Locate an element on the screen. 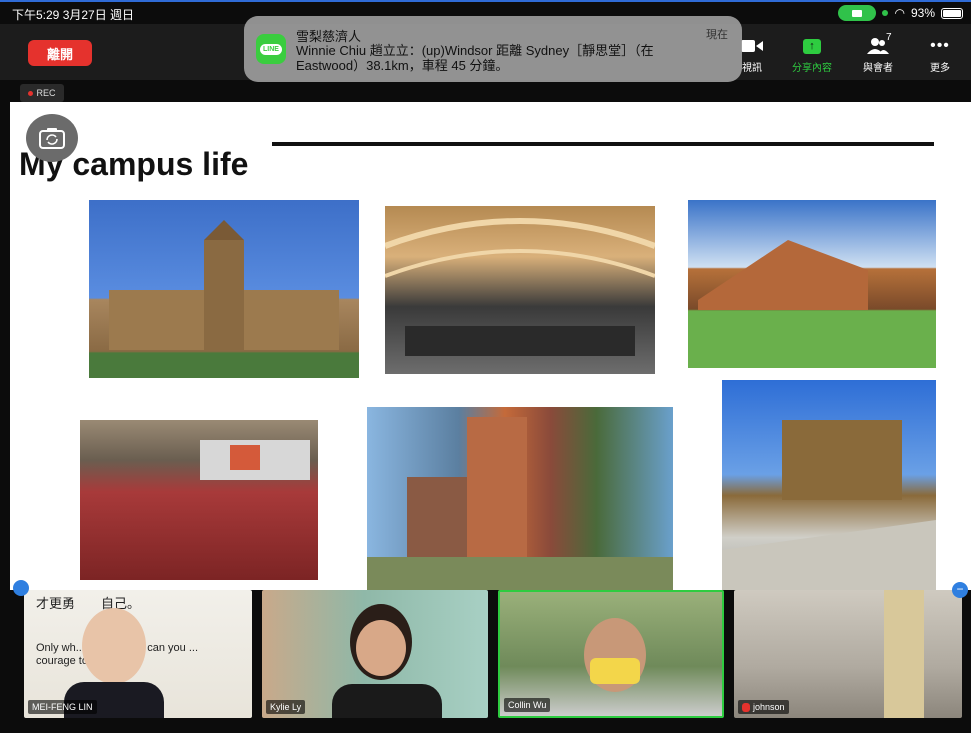 Image resolution: width=971 pixels, height=733 pixels. participant-body is located at coordinates (387, 701).